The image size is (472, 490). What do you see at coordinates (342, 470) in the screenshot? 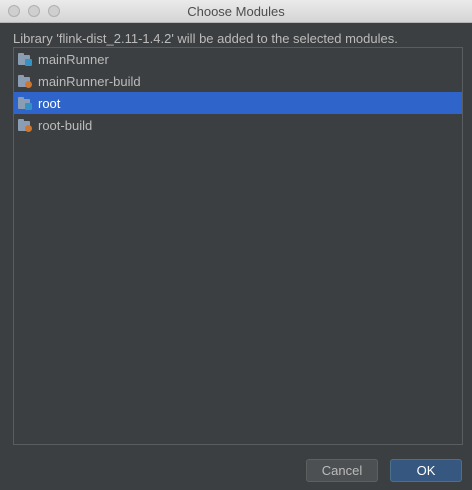
I see `cancel-button: Cancel` at bounding box center [342, 470].